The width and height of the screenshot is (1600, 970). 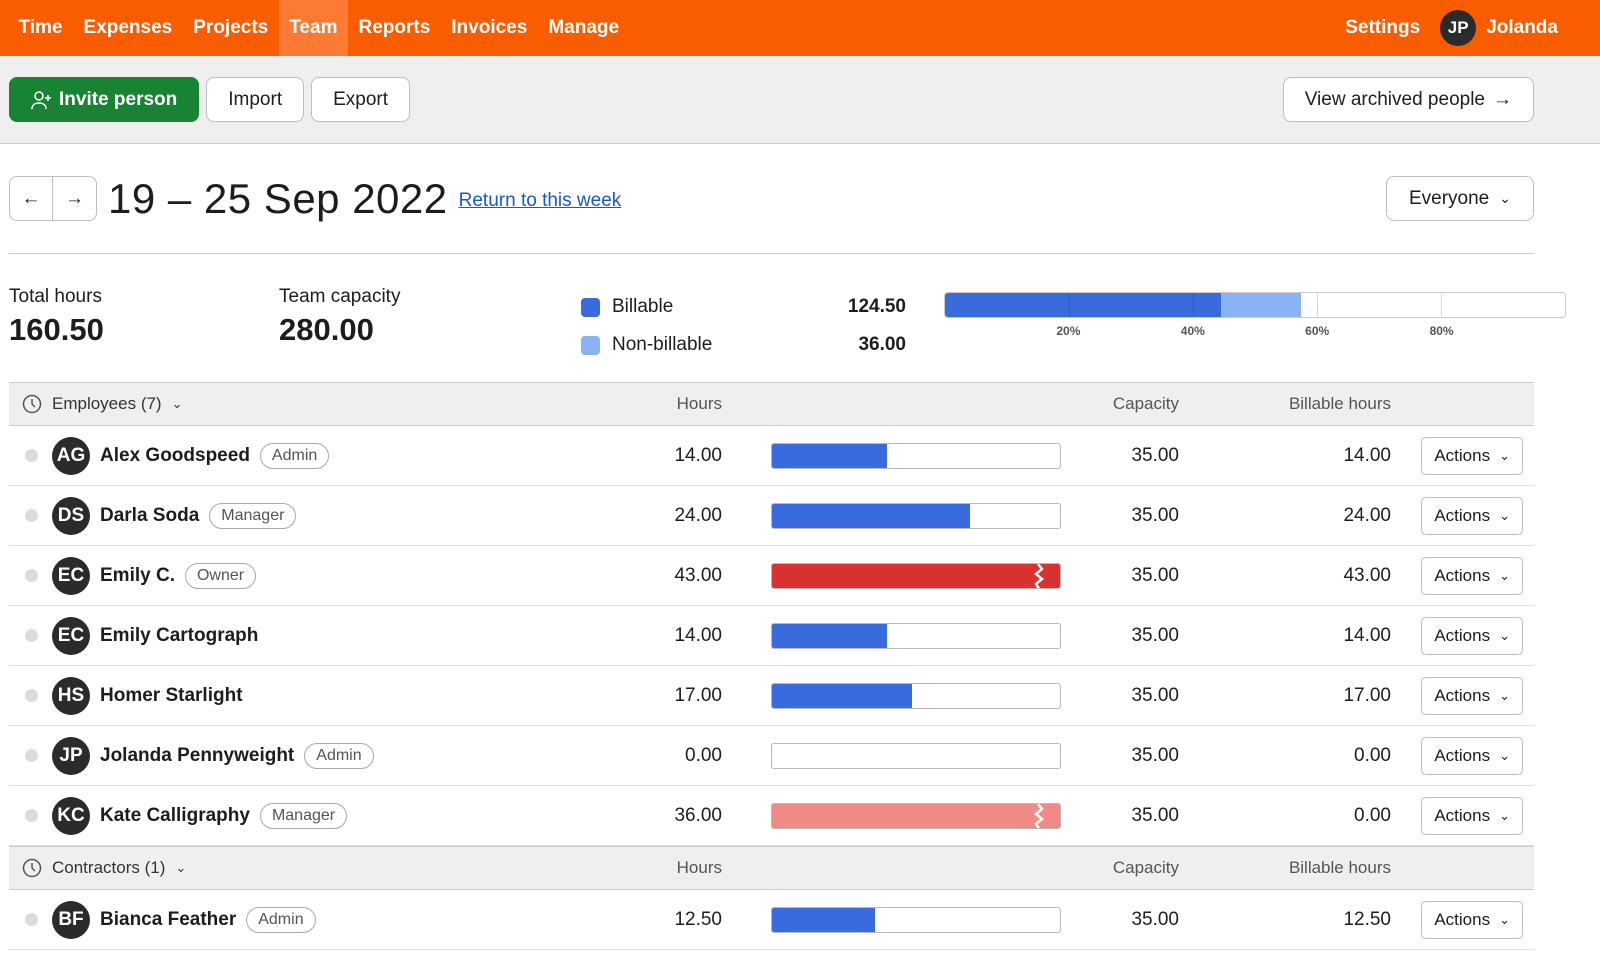 I want to click on previous-week-button: ←, so click(x=31, y=198).